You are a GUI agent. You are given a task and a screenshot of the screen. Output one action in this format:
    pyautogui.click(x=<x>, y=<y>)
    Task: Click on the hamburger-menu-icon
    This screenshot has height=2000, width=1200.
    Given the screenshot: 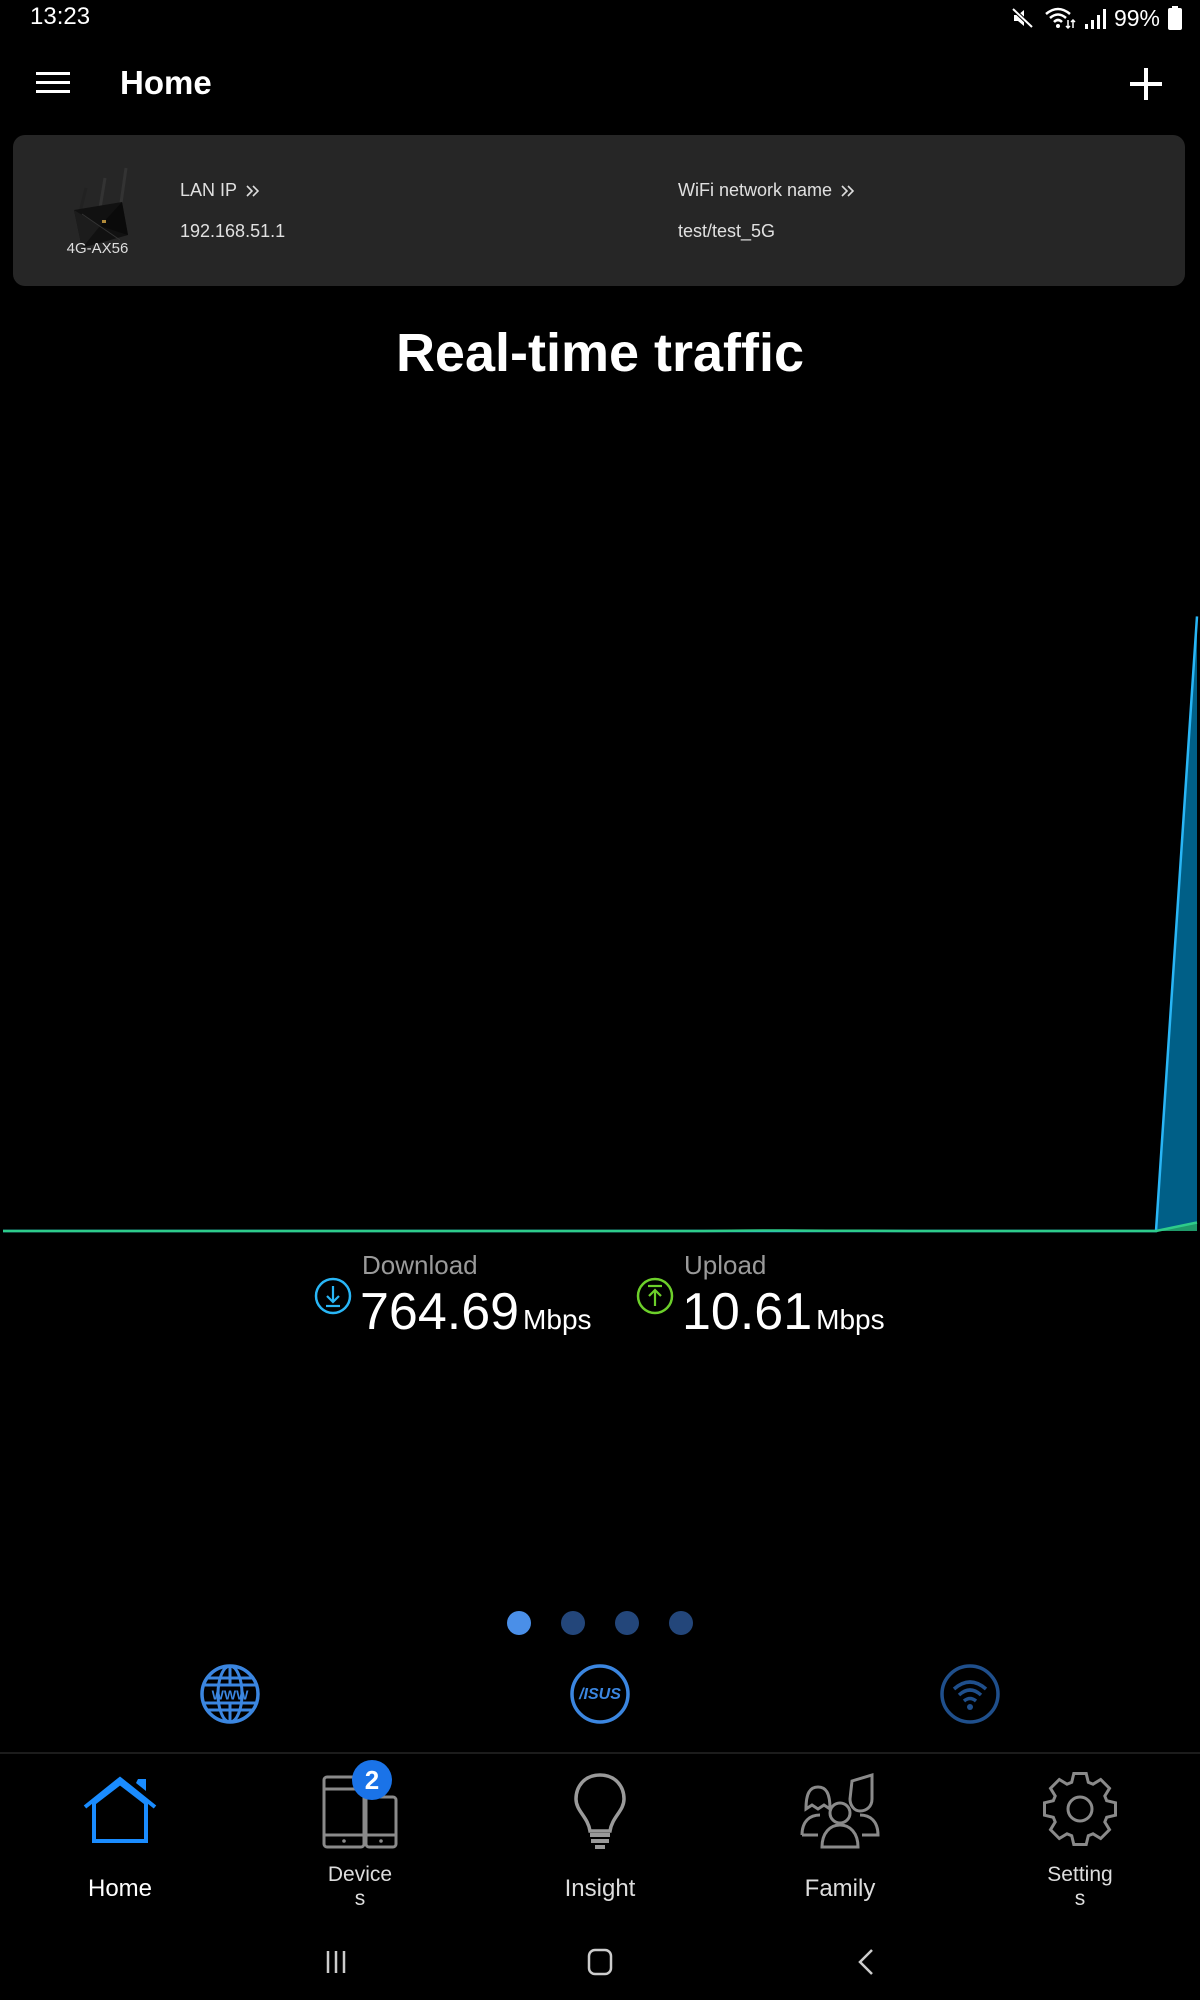 What is the action you would take?
    pyautogui.click(x=53, y=83)
    